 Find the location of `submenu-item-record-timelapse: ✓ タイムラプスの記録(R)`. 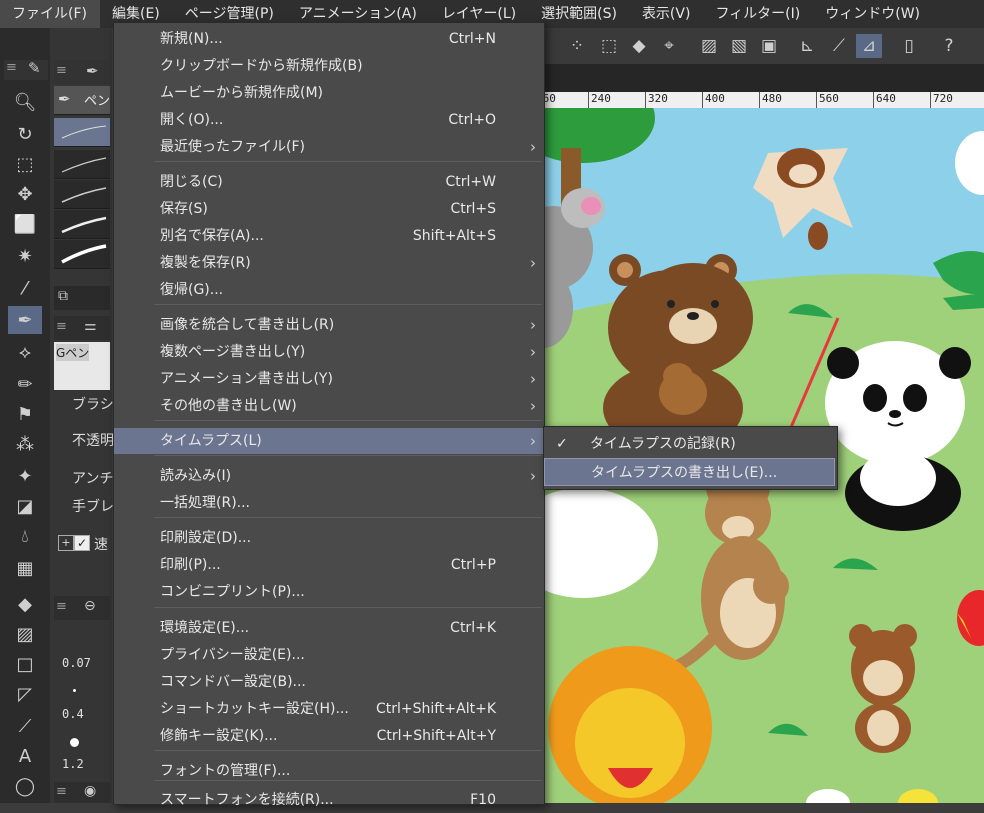

submenu-item-record-timelapse: ✓ タイムラプスの記録(R) is located at coordinates (689, 444).